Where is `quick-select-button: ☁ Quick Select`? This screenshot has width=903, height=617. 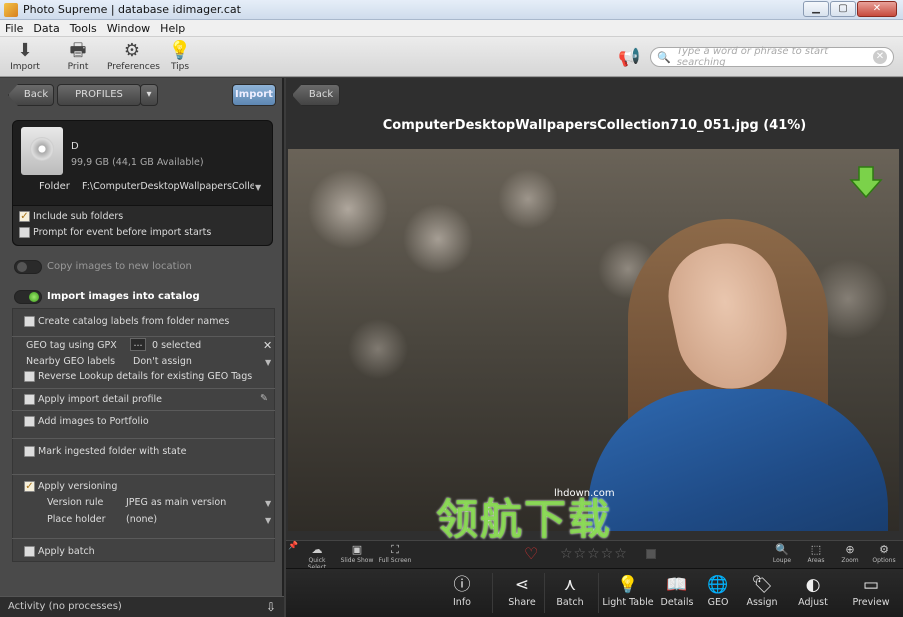 quick-select-button: ☁ Quick Select is located at coordinates (317, 557).